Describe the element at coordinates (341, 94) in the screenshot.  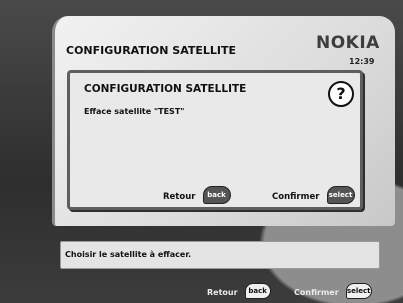
I see `question-icon: ?` at that location.